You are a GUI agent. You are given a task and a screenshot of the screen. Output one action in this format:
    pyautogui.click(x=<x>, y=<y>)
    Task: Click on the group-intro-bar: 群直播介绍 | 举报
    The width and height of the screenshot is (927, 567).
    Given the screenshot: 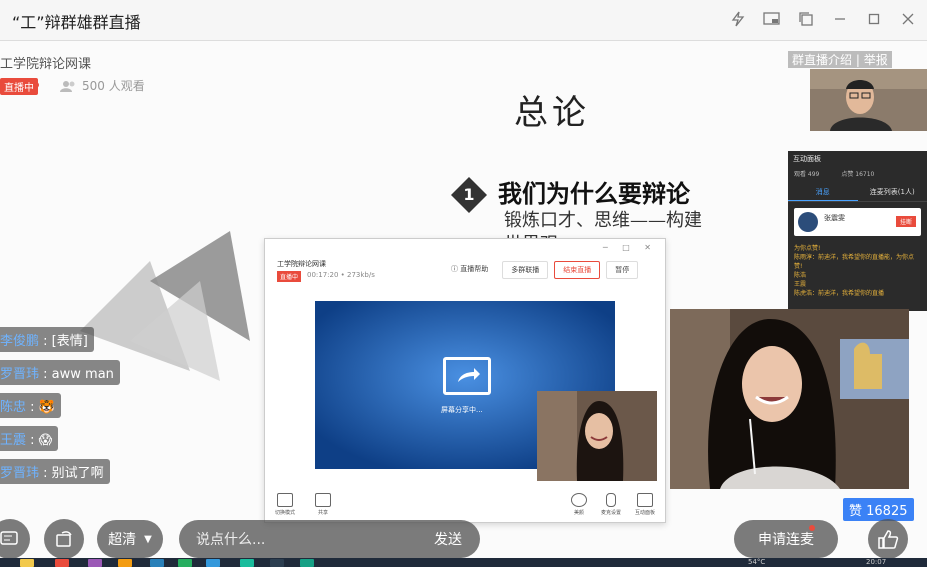 What is the action you would take?
    pyautogui.click(x=840, y=59)
    